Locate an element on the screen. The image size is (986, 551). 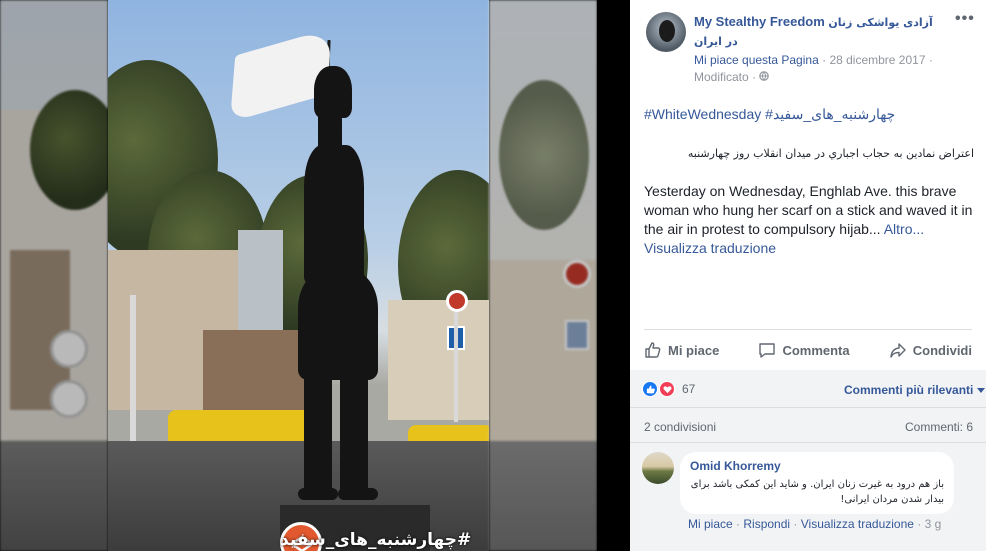
post-date: 28 dicembre 2017 is located at coordinates (877, 60).